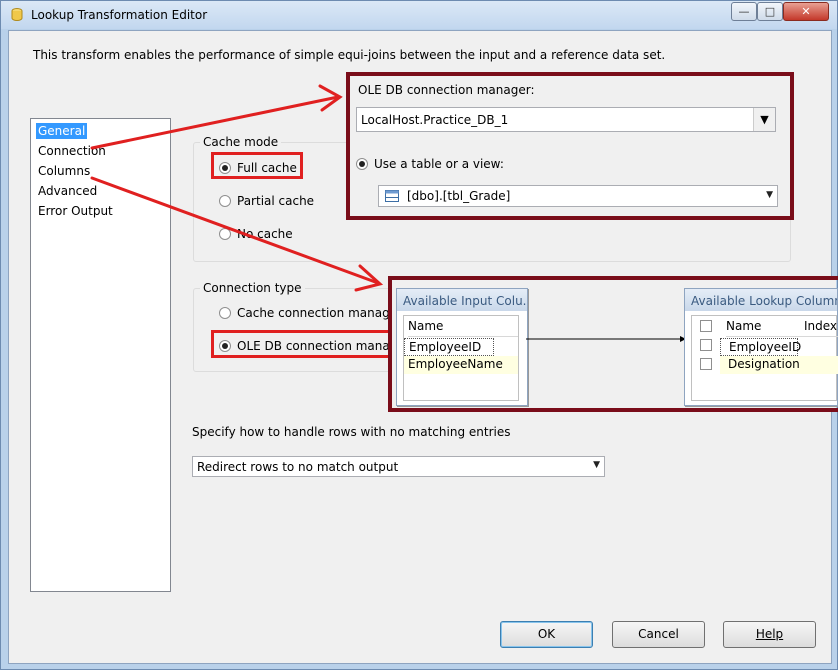  Describe the element at coordinates (62, 131) in the screenshot. I see `nav-item-general: General` at that location.